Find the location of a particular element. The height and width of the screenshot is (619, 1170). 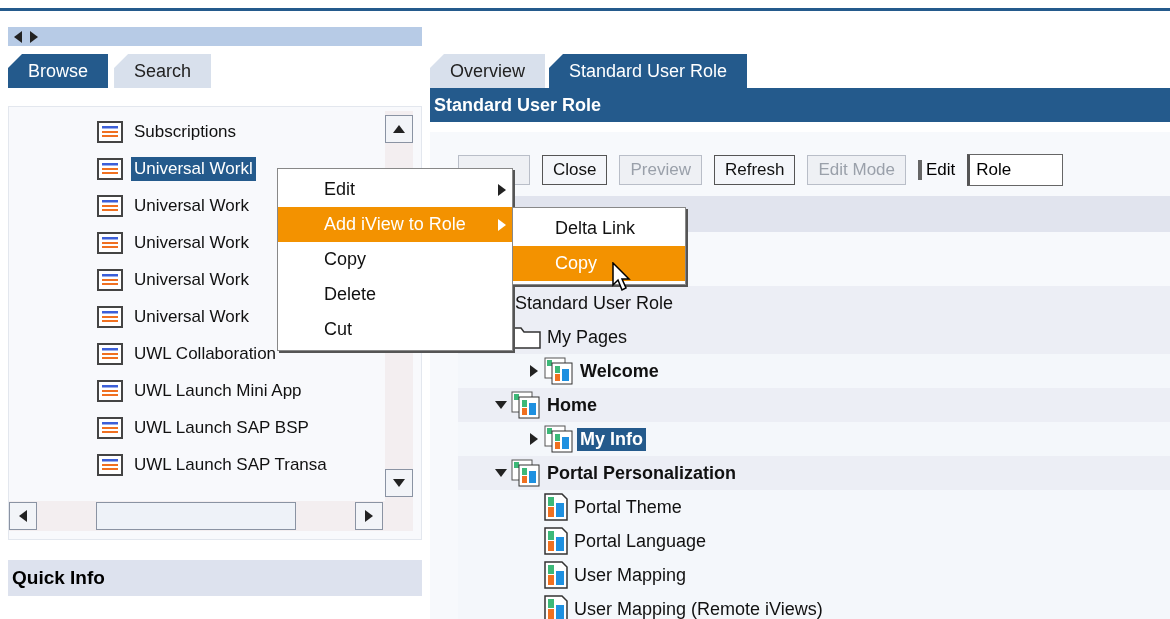

section-header: Quick Info is located at coordinates (215, 578).